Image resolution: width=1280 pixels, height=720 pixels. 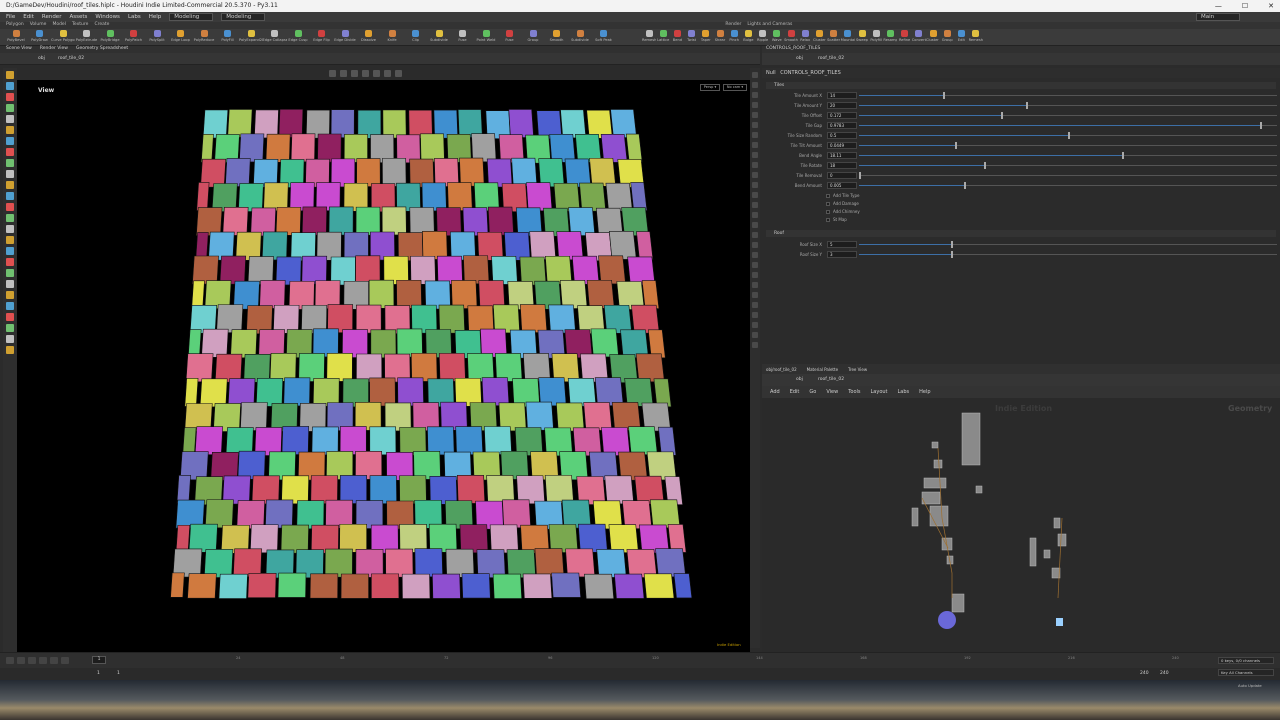 What do you see at coordinates (822, 369) in the screenshot?
I see `tab-material-palette: Material Palette` at bounding box center [822, 369].